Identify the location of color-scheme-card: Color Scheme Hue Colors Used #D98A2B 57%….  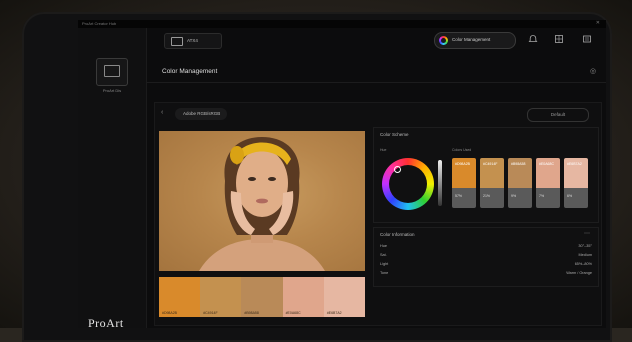
(486, 175).